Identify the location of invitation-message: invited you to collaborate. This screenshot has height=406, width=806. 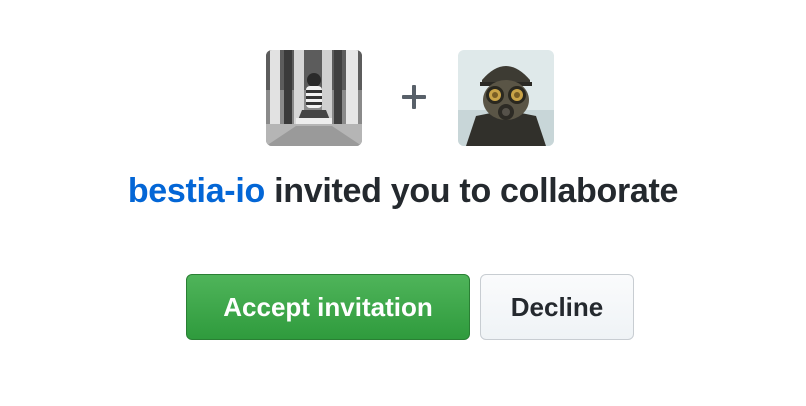
(476, 191).